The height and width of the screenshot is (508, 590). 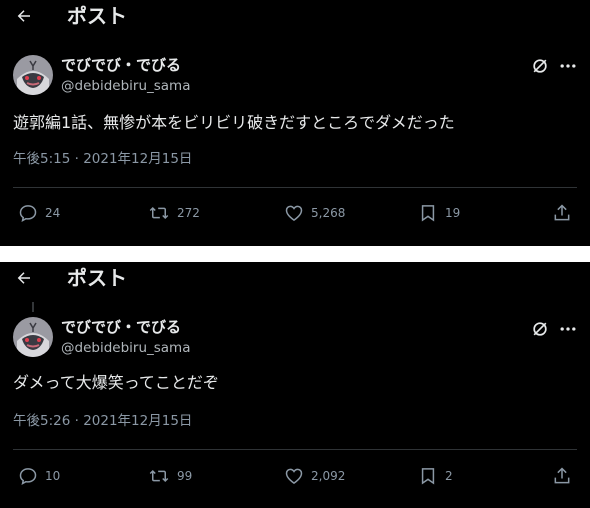 What do you see at coordinates (39, 213) in the screenshot?
I see `reply-button: 24` at bounding box center [39, 213].